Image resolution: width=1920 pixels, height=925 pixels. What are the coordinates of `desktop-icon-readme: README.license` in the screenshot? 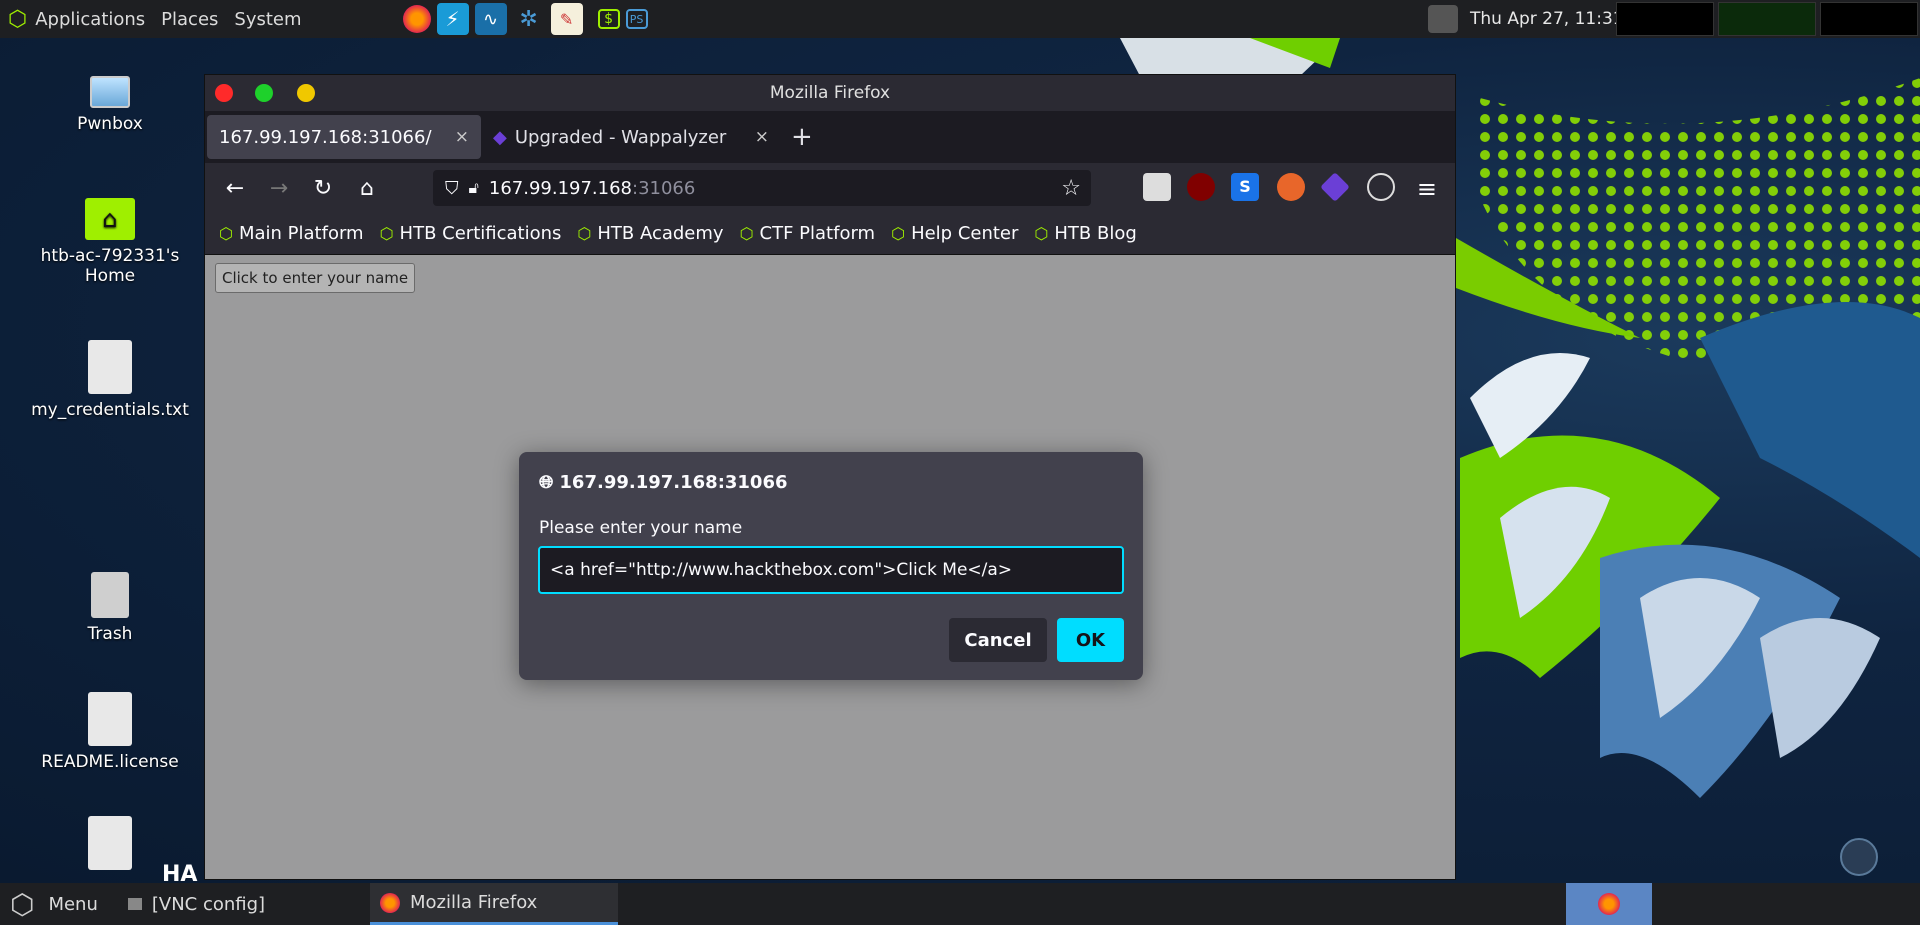 It's located at (110, 732).